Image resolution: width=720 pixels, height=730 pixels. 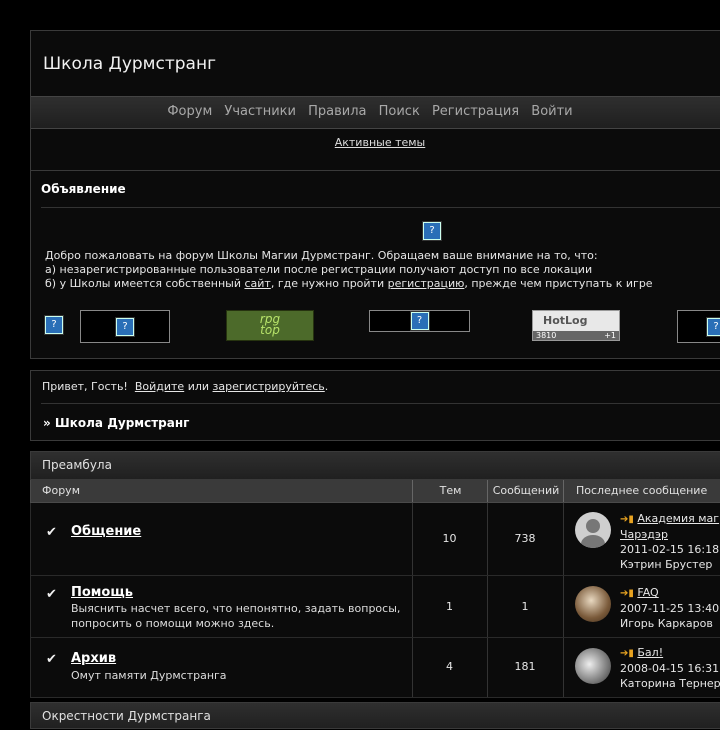 I want to click on sub-links: Активные темы, so click(x=375, y=142).